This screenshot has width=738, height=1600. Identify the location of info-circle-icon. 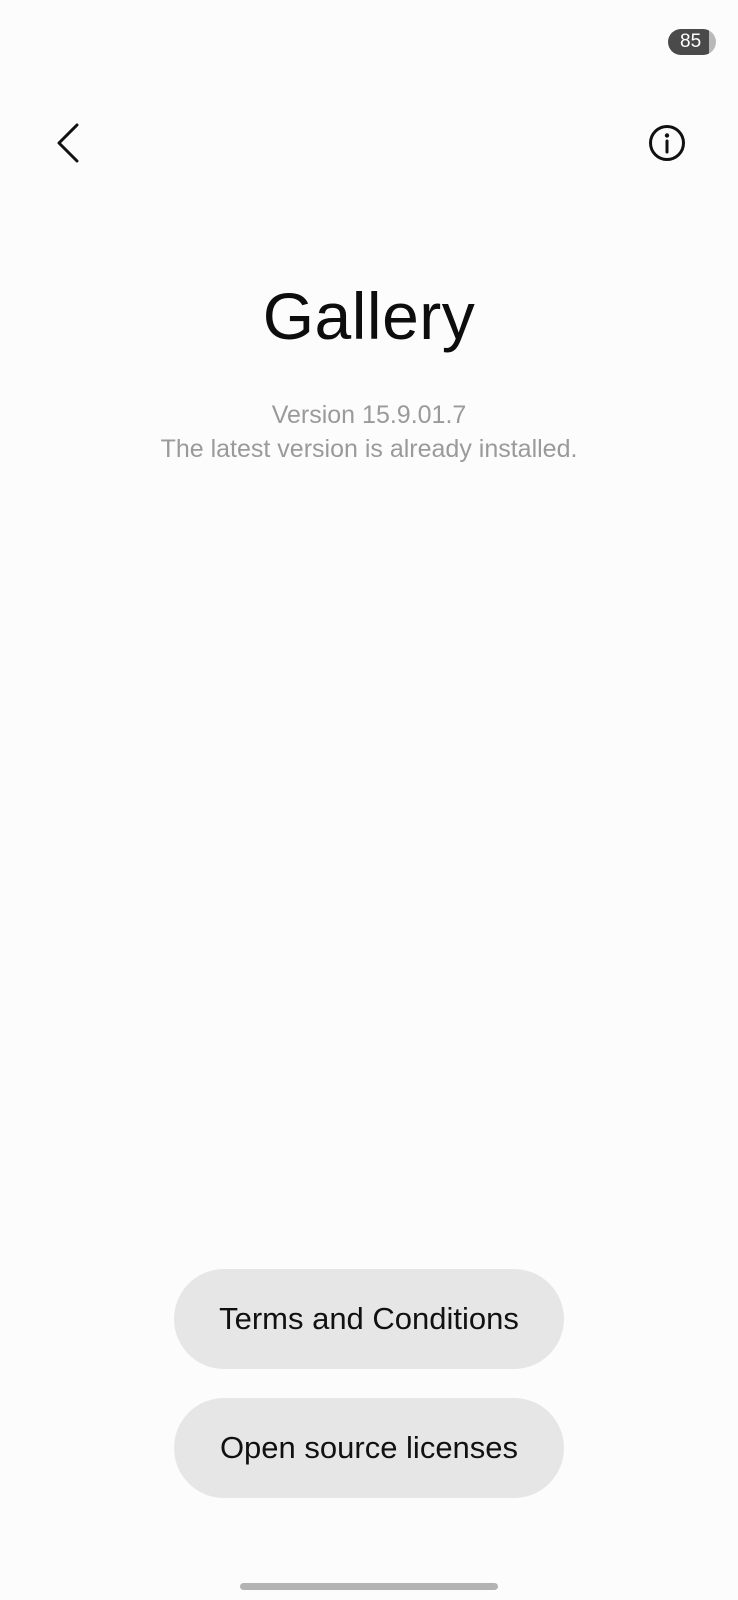
(667, 143).